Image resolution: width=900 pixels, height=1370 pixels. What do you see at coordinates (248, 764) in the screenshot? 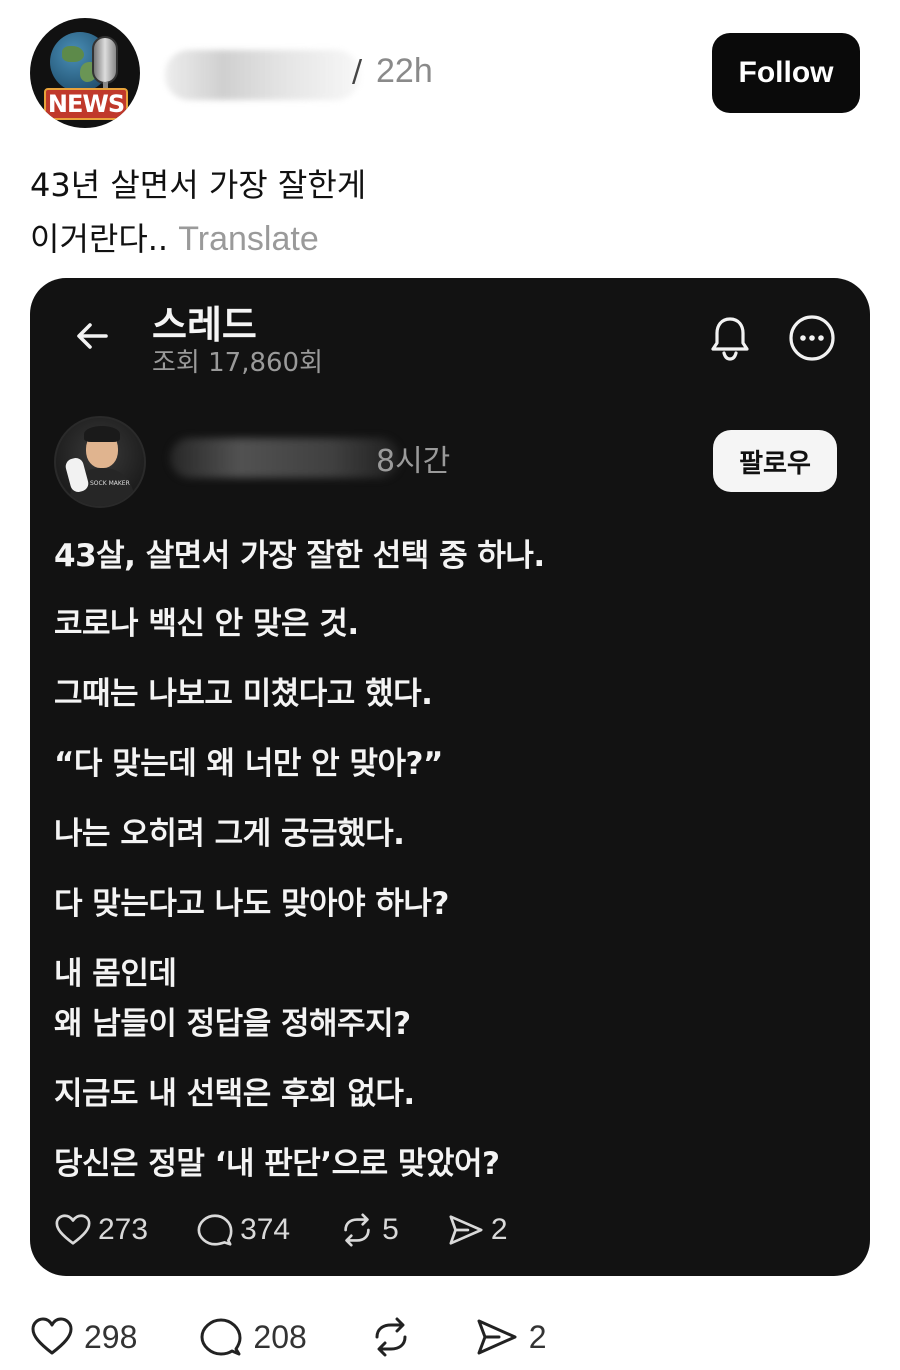
I see `body-line-4: “다 맞는데 왜 너만 안 맞아?”` at bounding box center [248, 764].